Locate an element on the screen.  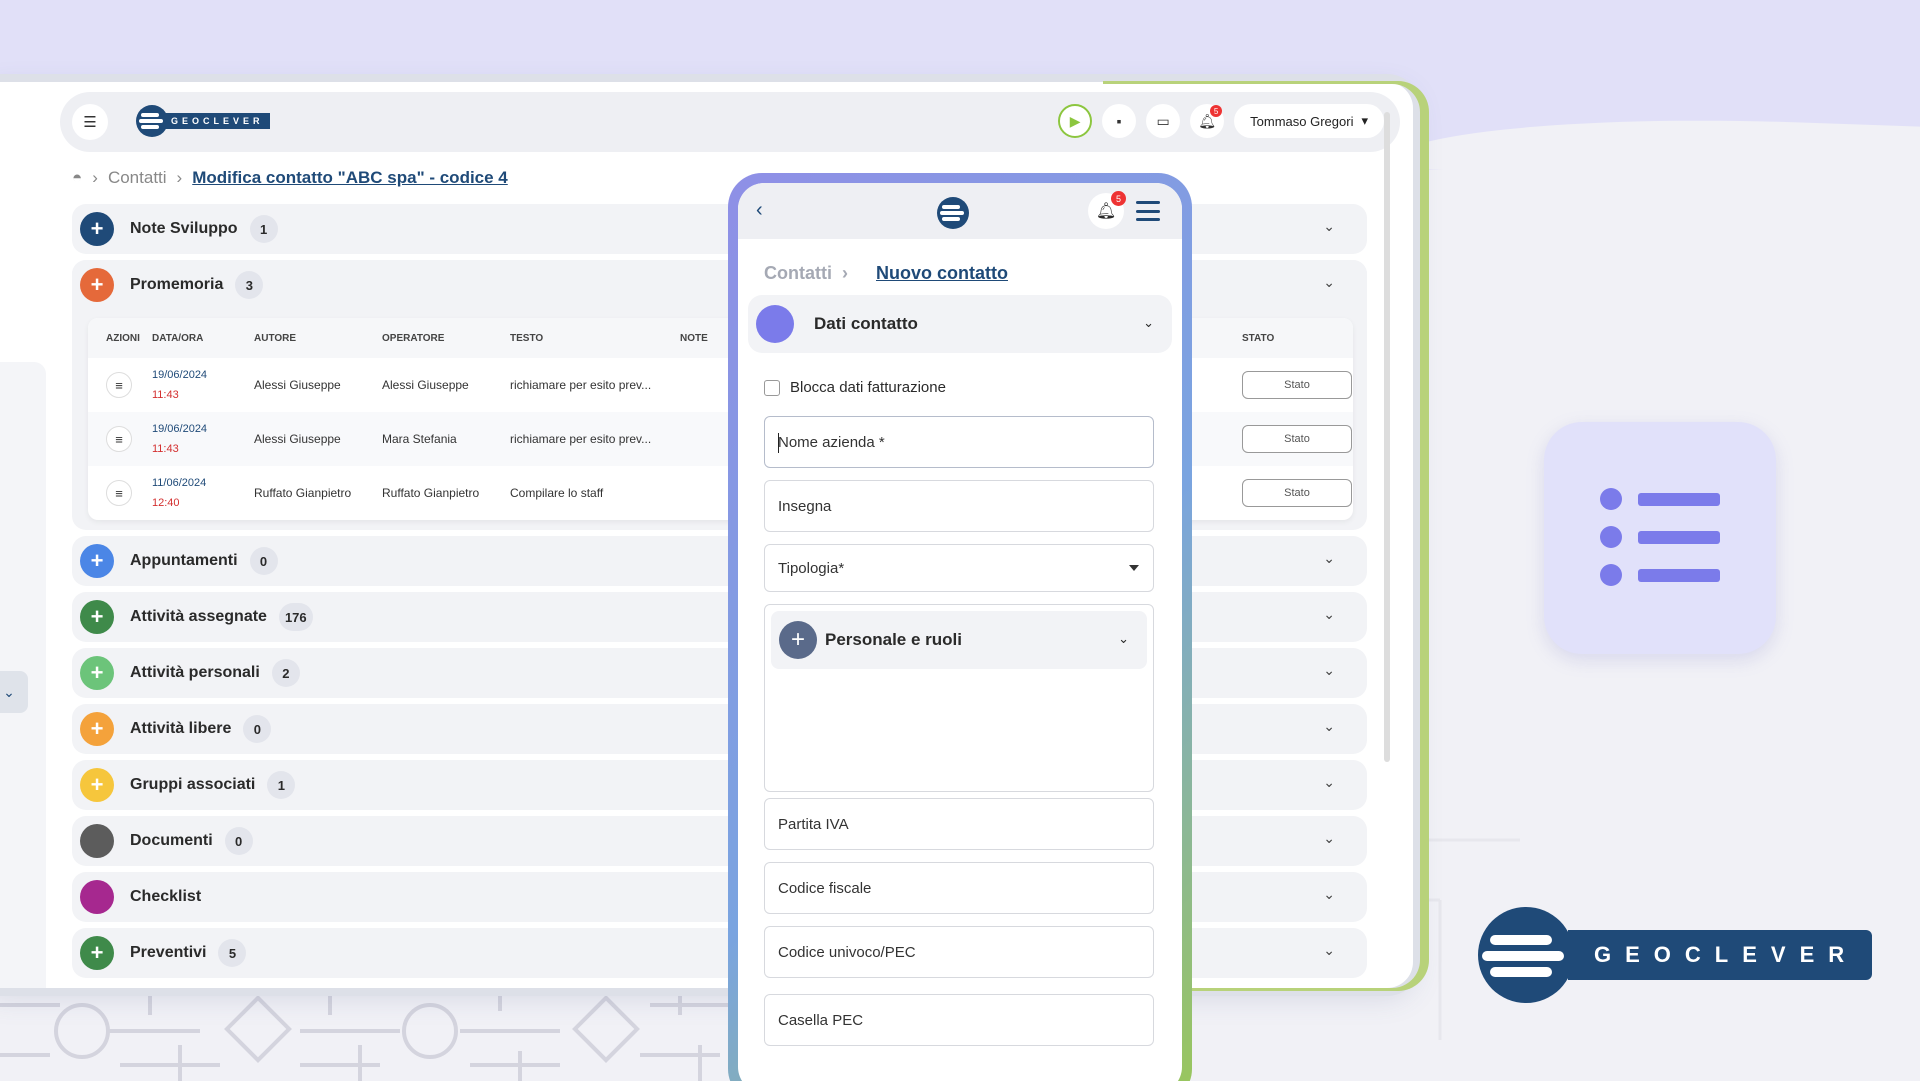
col-header-stato: STATO is located at coordinates (1258, 338).